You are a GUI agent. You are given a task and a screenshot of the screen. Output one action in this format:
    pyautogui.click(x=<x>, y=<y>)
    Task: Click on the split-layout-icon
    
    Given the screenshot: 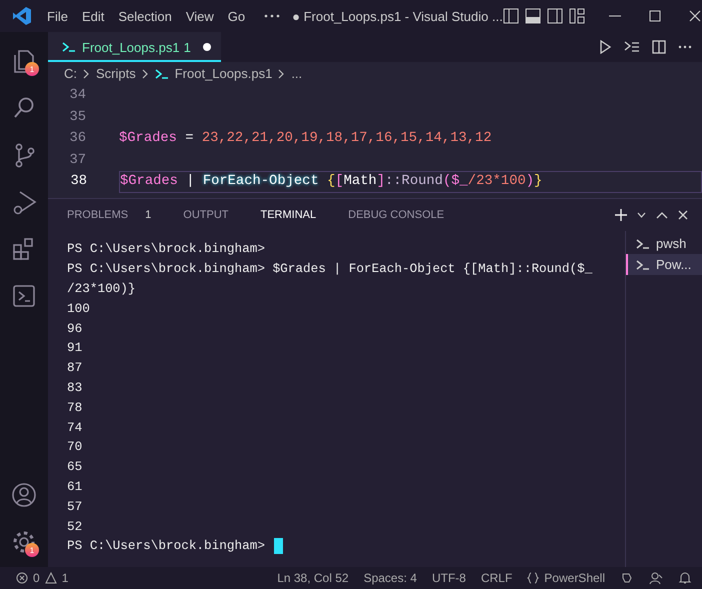 What is the action you would take?
    pyautogui.click(x=554, y=16)
    